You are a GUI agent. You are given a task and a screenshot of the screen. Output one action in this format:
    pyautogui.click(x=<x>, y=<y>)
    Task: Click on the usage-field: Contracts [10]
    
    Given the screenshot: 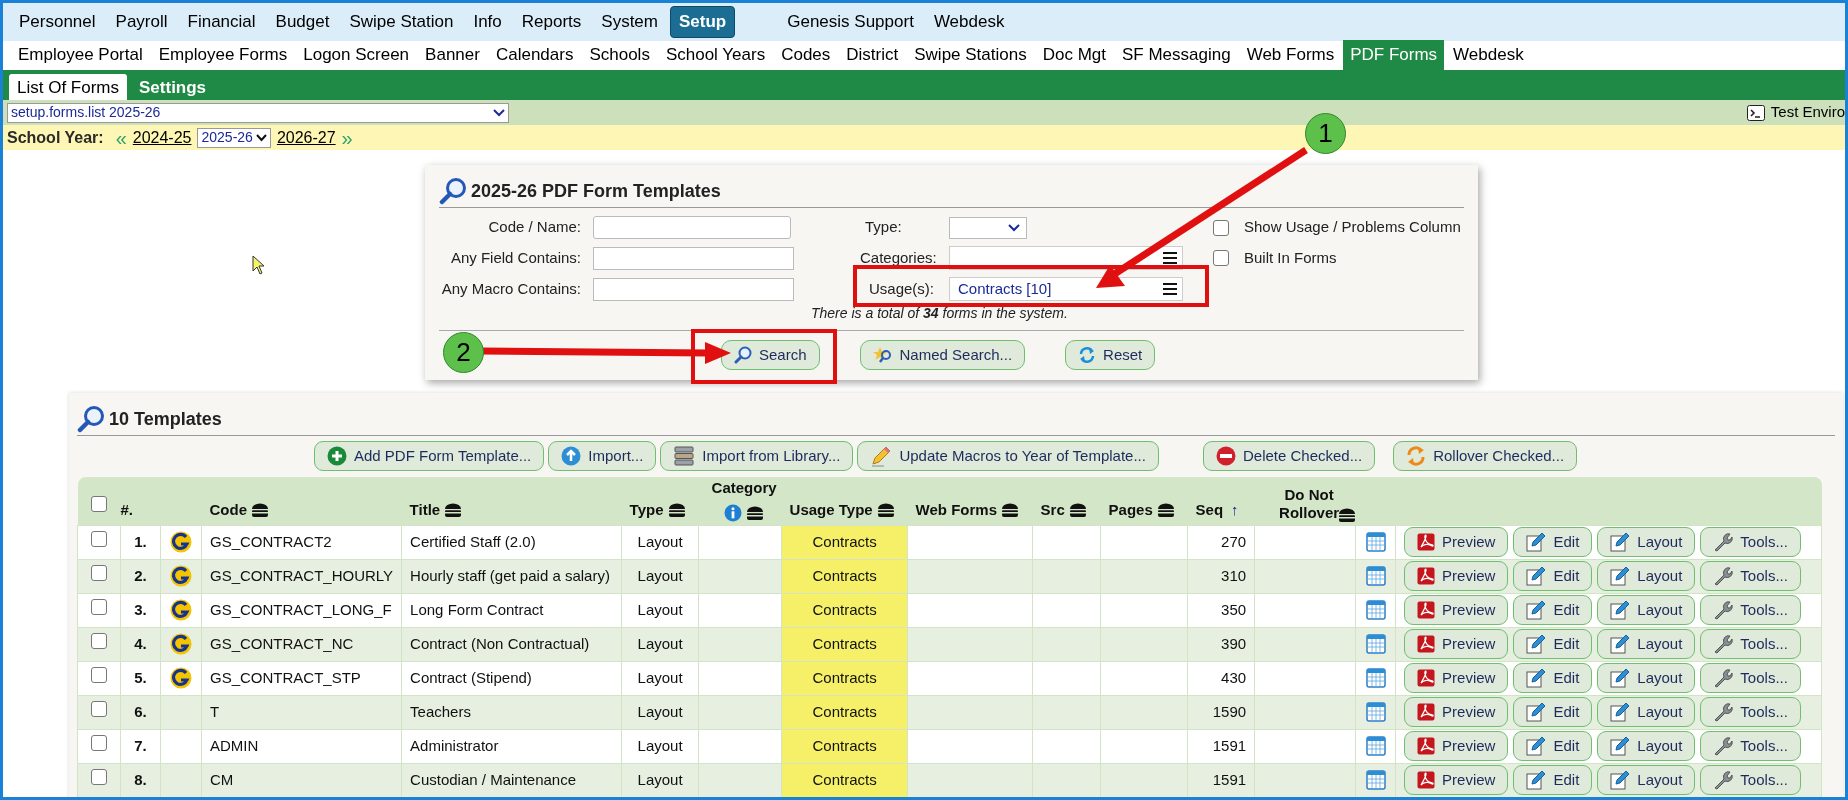 What is the action you would take?
    pyautogui.click(x=1066, y=289)
    